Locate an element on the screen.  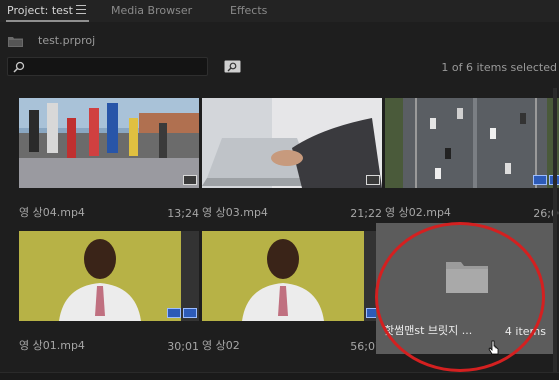
red-highlight-circle is located at coordinates (460, 297).